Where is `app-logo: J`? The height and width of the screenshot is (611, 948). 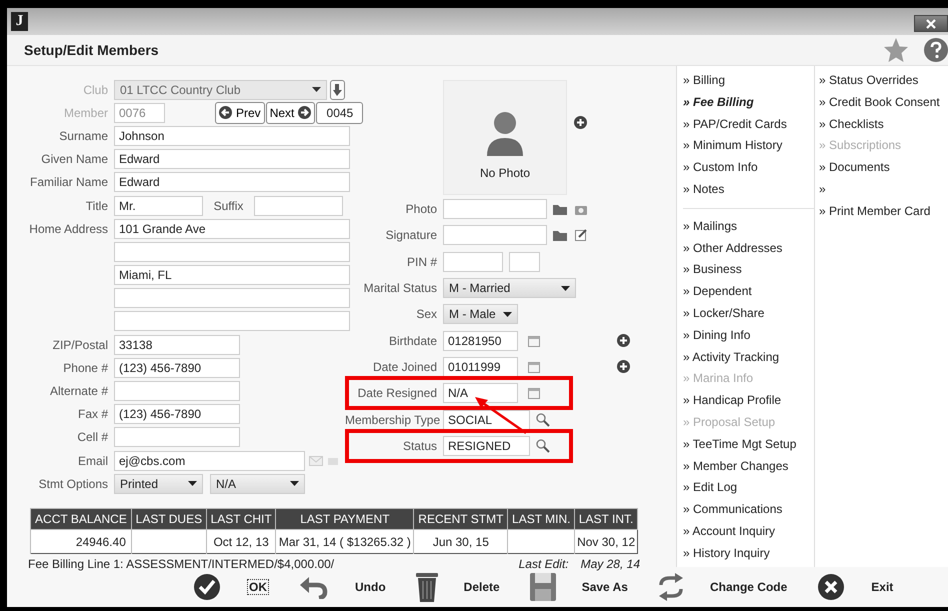 app-logo: J is located at coordinates (19, 21).